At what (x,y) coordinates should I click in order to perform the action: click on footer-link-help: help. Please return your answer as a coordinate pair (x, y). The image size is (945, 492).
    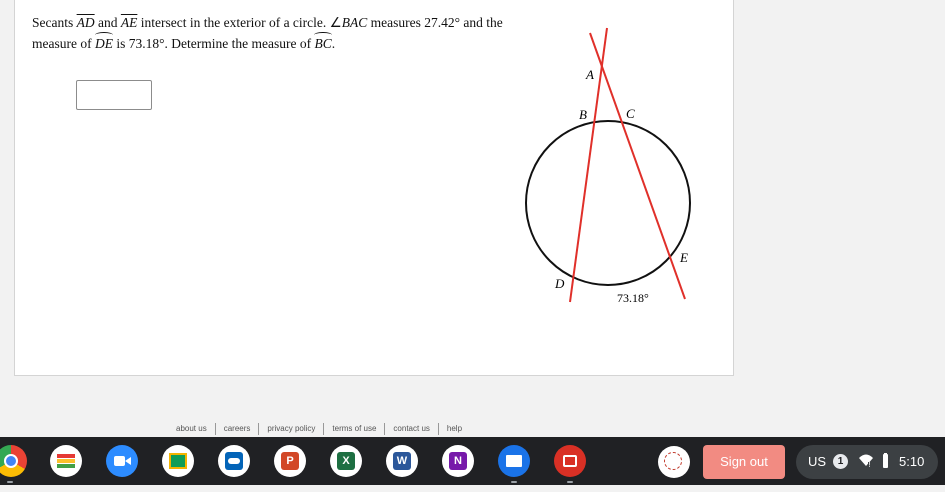
    Looking at the image, I should click on (454, 429).